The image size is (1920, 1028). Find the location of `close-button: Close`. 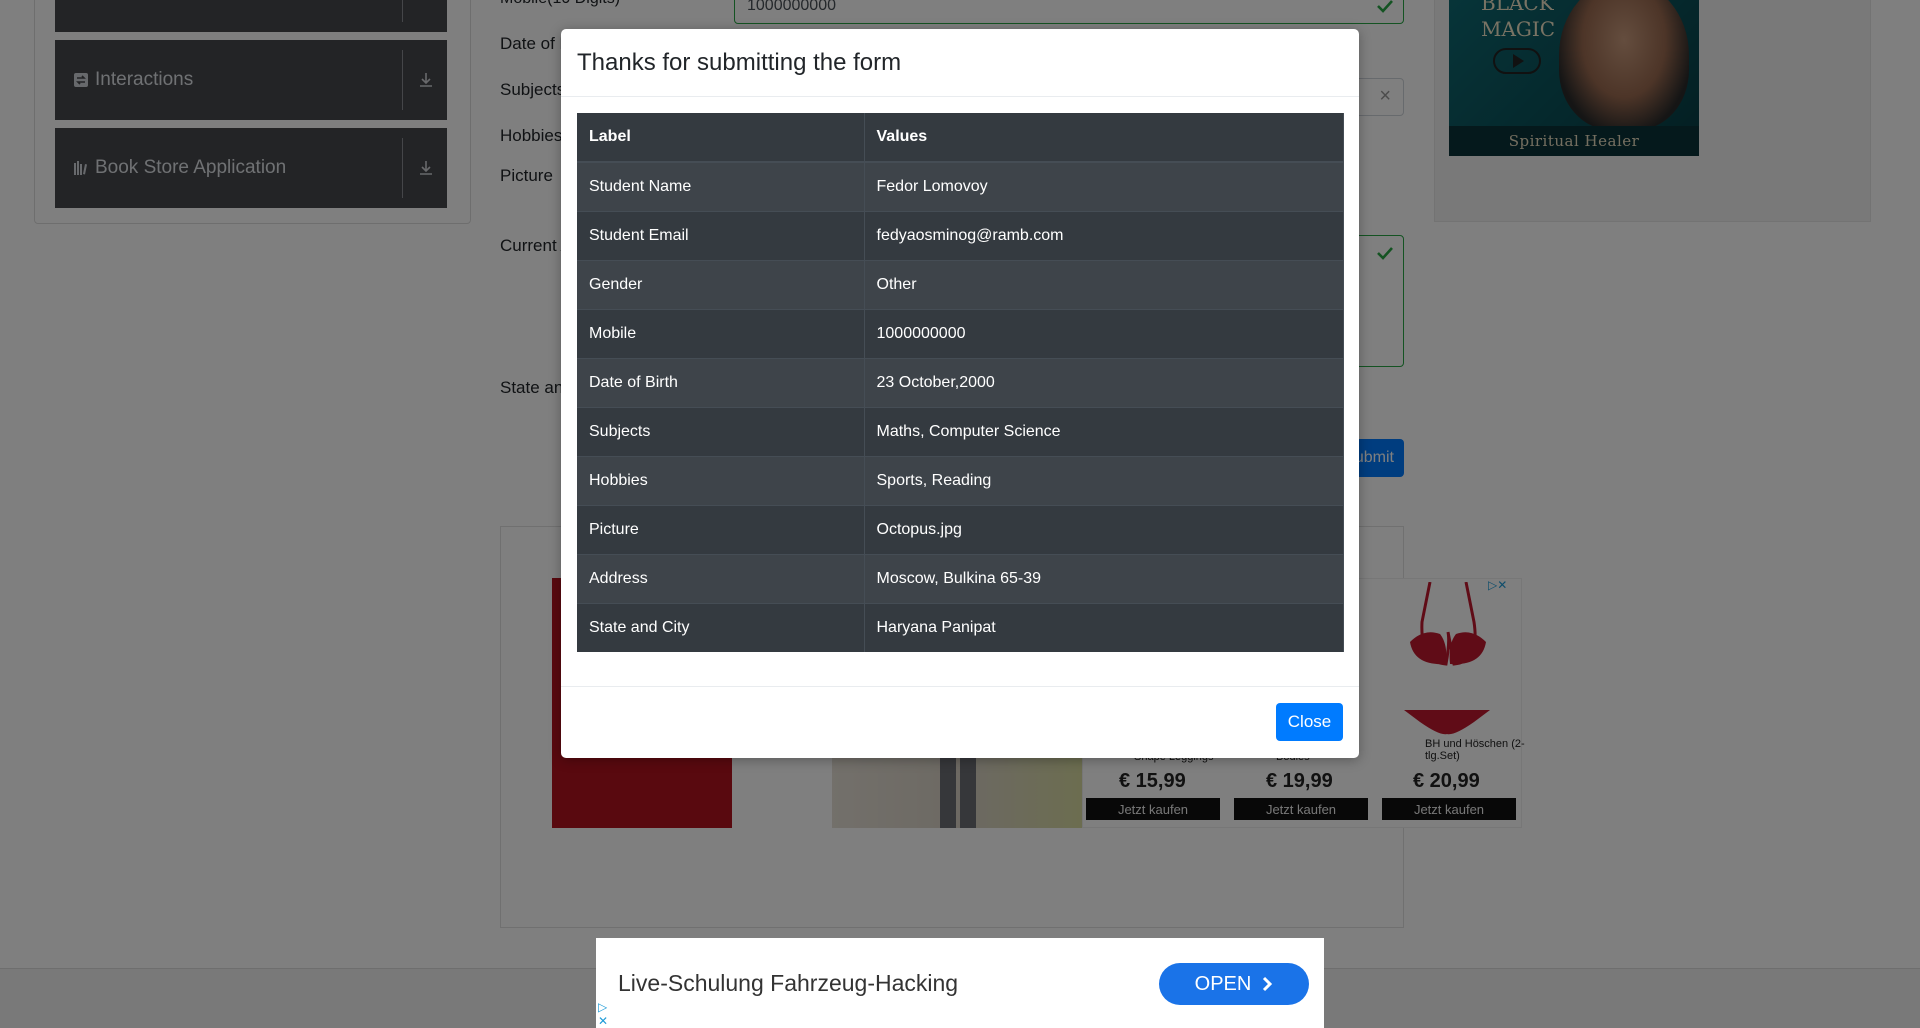

close-button: Close is located at coordinates (1309, 722).